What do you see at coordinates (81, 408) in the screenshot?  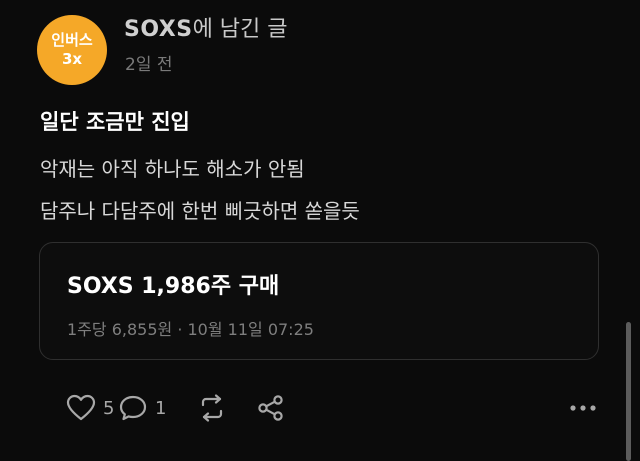 I see `heart-icon` at bounding box center [81, 408].